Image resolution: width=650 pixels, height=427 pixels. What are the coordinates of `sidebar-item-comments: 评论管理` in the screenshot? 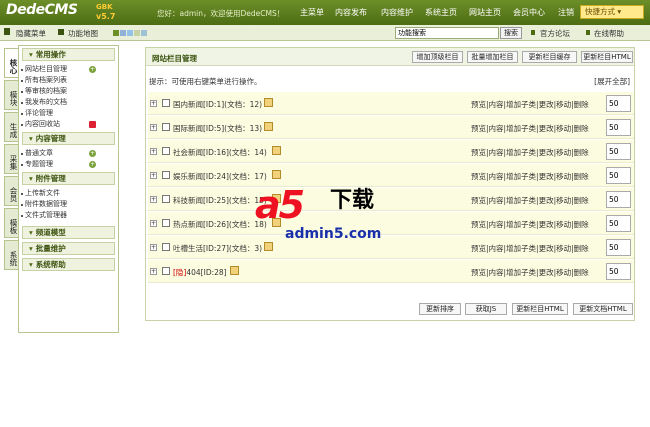 It's located at (68, 113).